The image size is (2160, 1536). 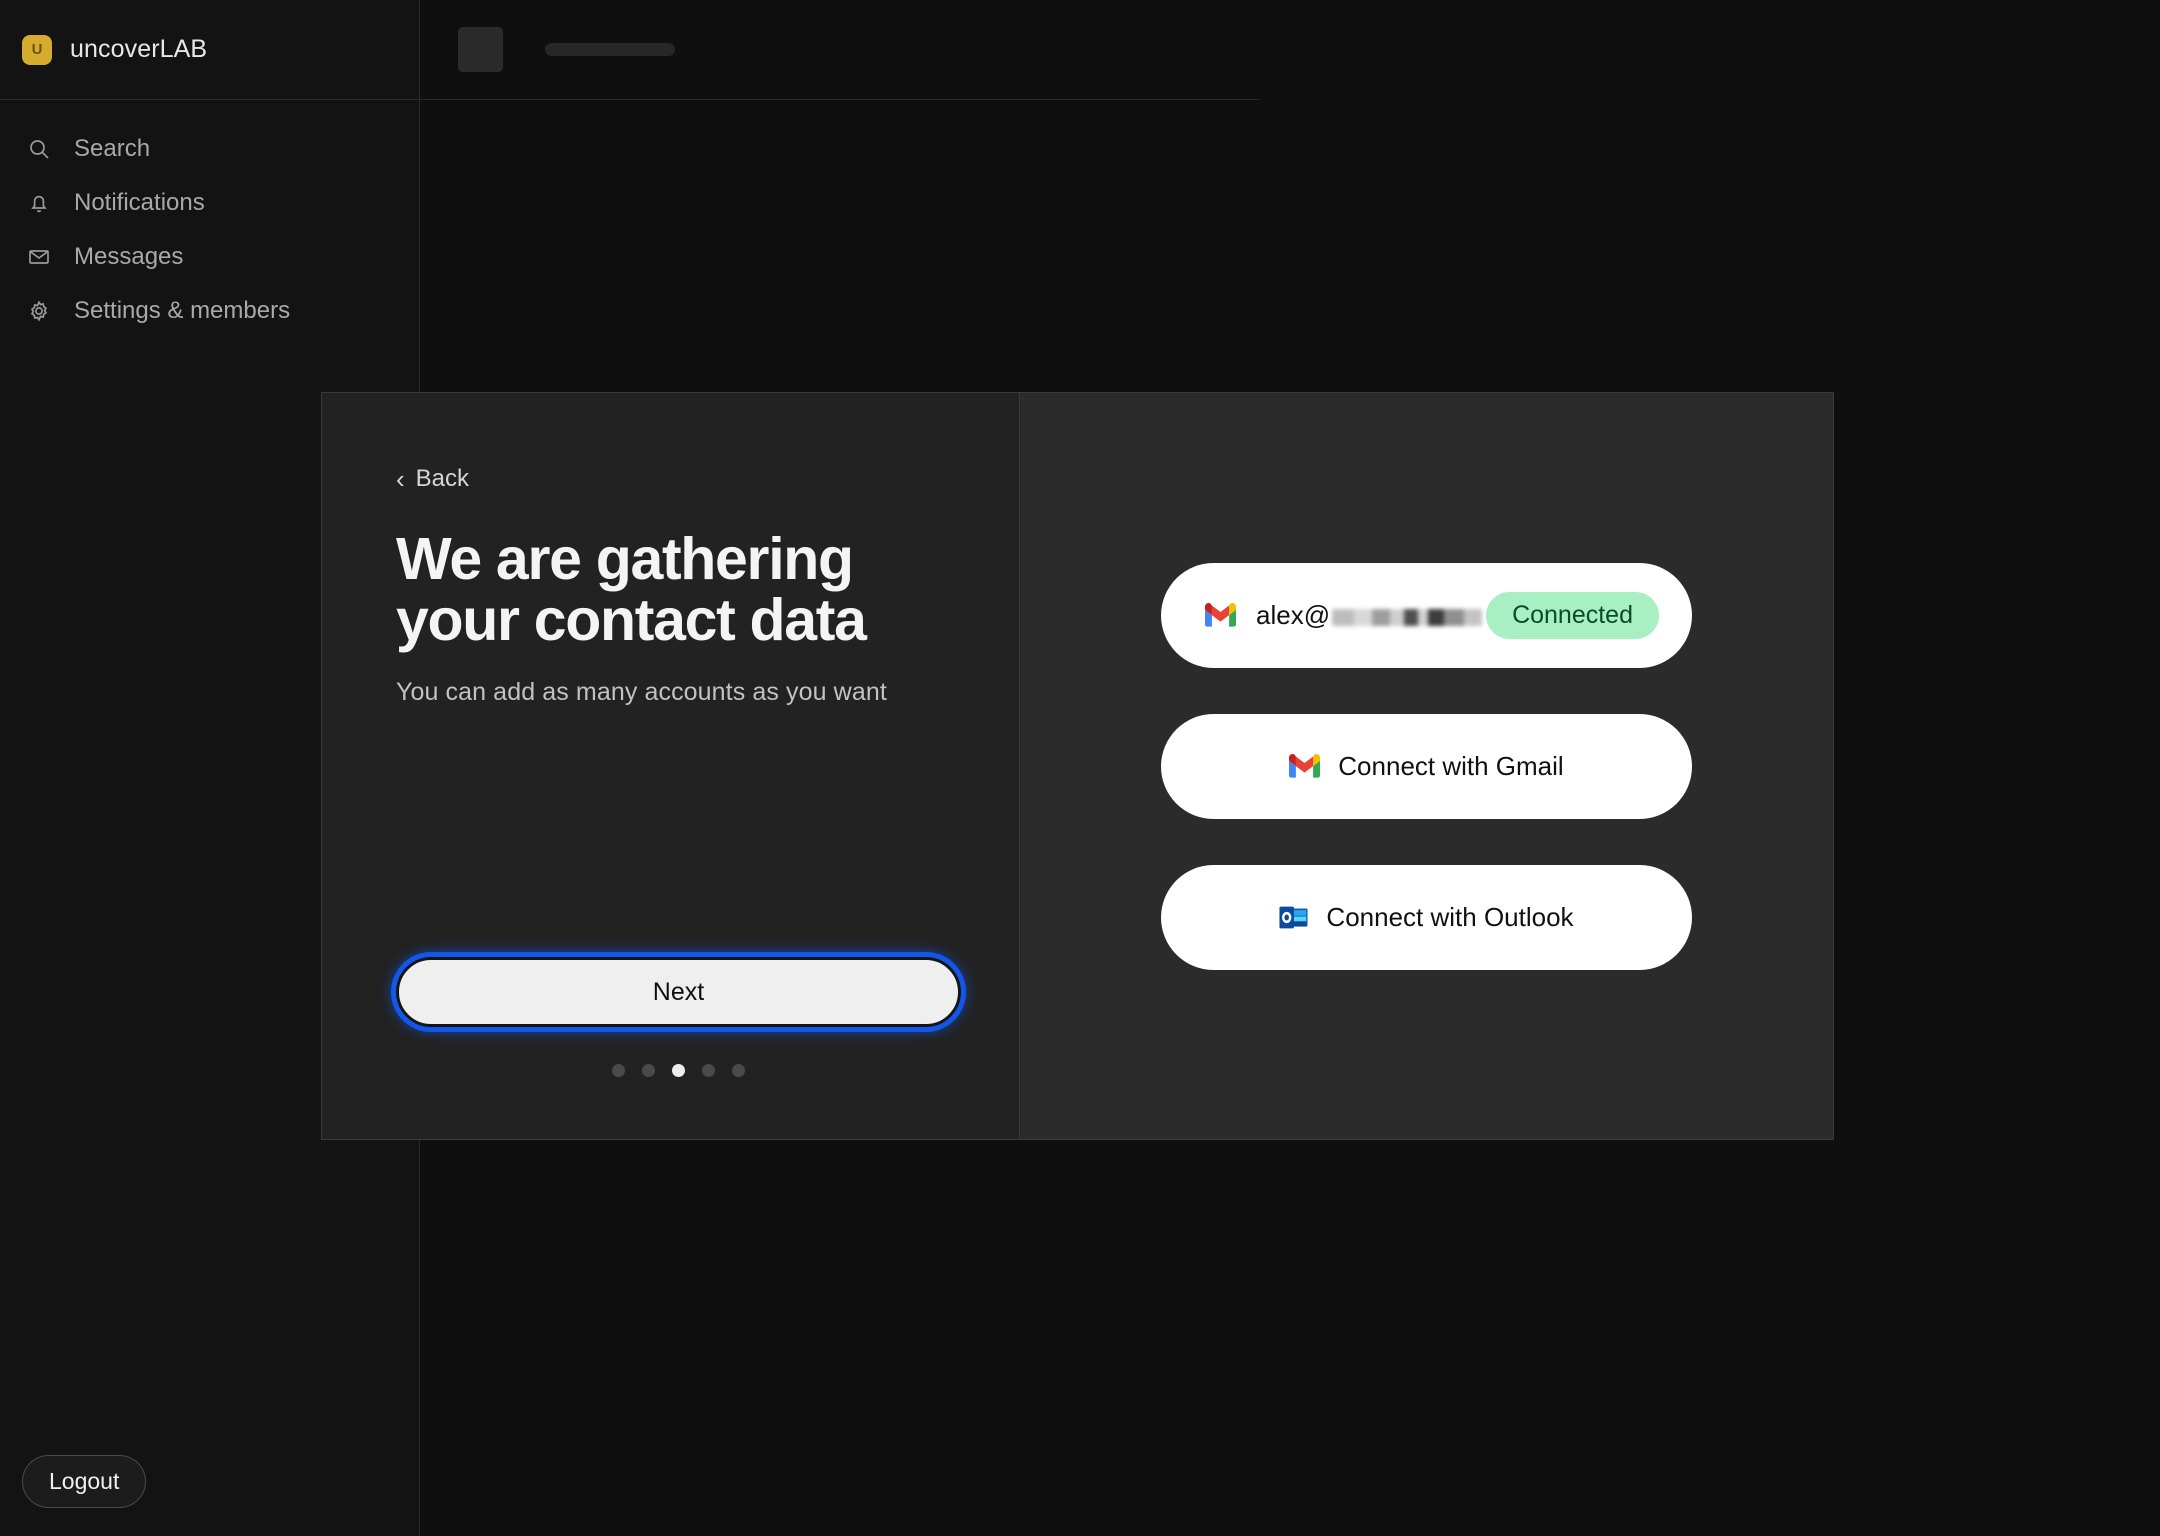 What do you see at coordinates (1293, 917) in the screenshot?
I see `outlook-icon` at bounding box center [1293, 917].